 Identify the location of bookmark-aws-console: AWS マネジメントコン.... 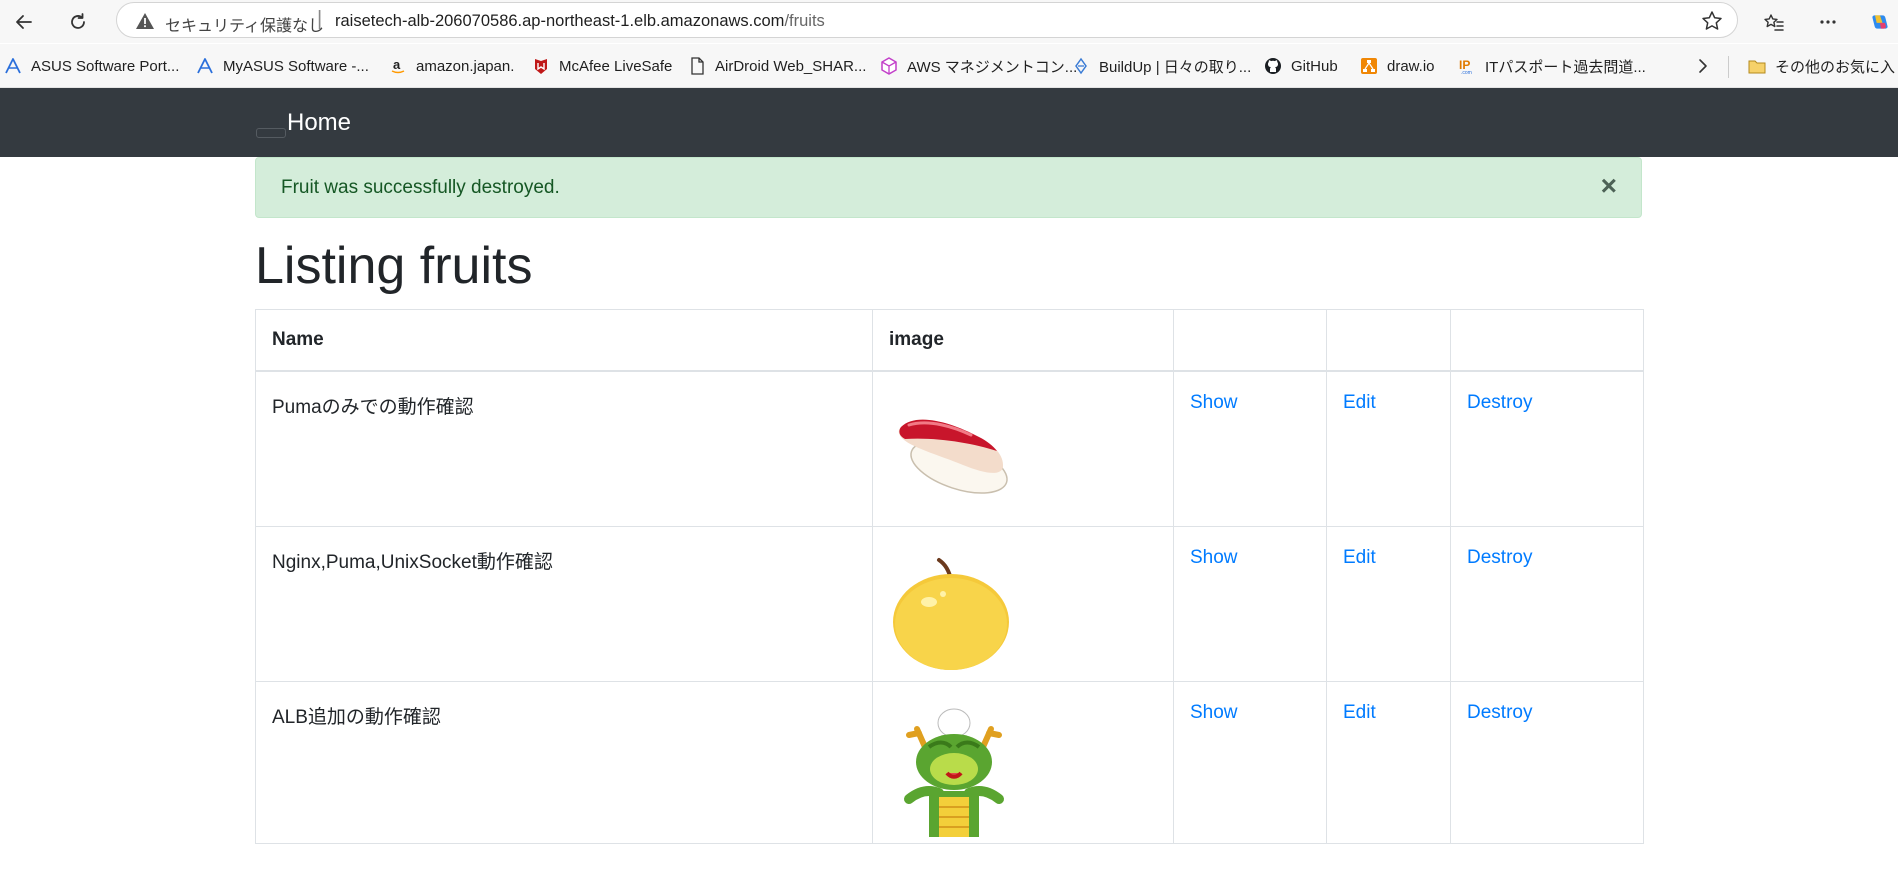
(978, 66).